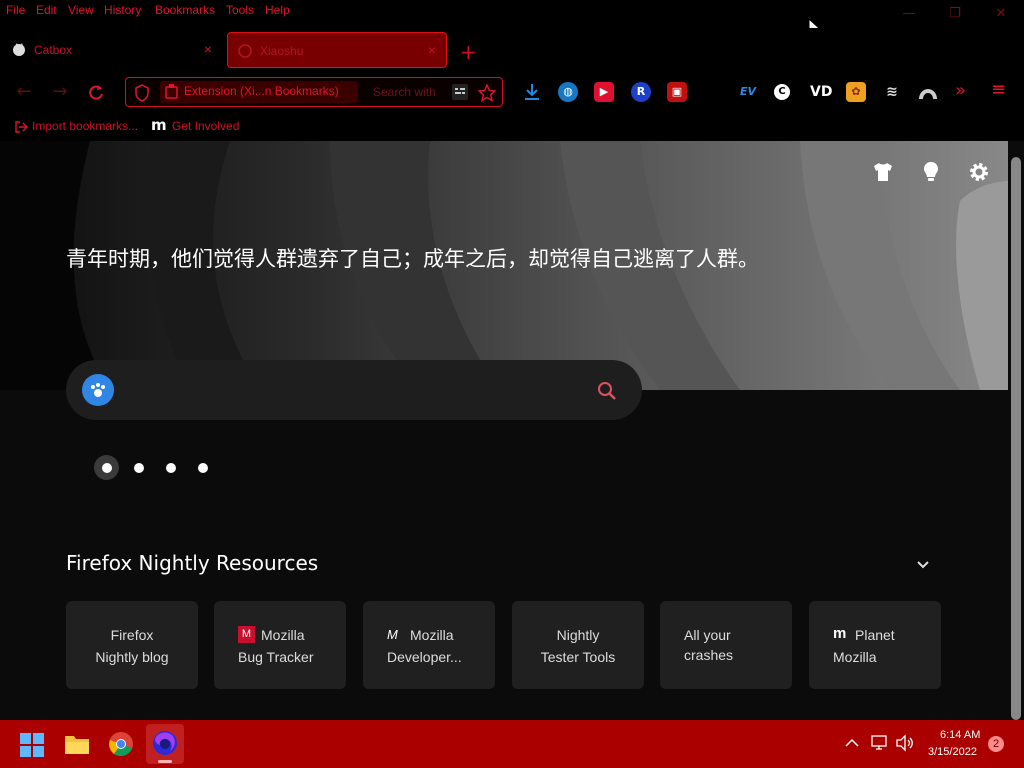  I want to click on resource-card-bug-tracker: M Mozilla Bug Tracker, so click(280, 645).